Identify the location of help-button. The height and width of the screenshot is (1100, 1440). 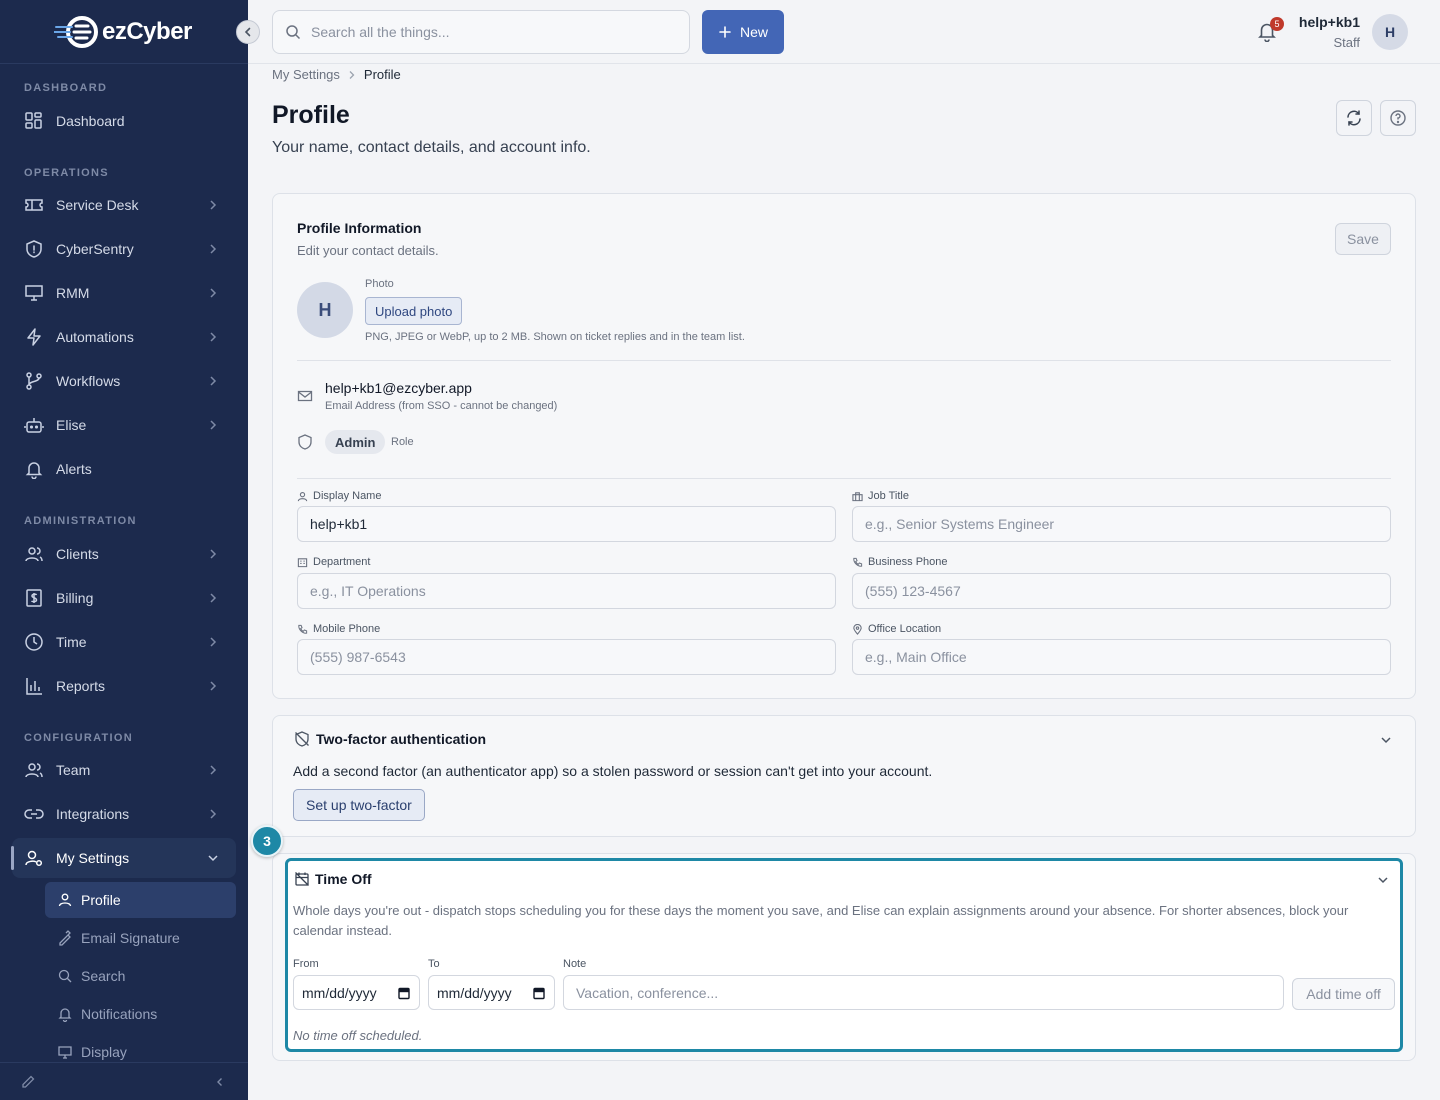
(1398, 118).